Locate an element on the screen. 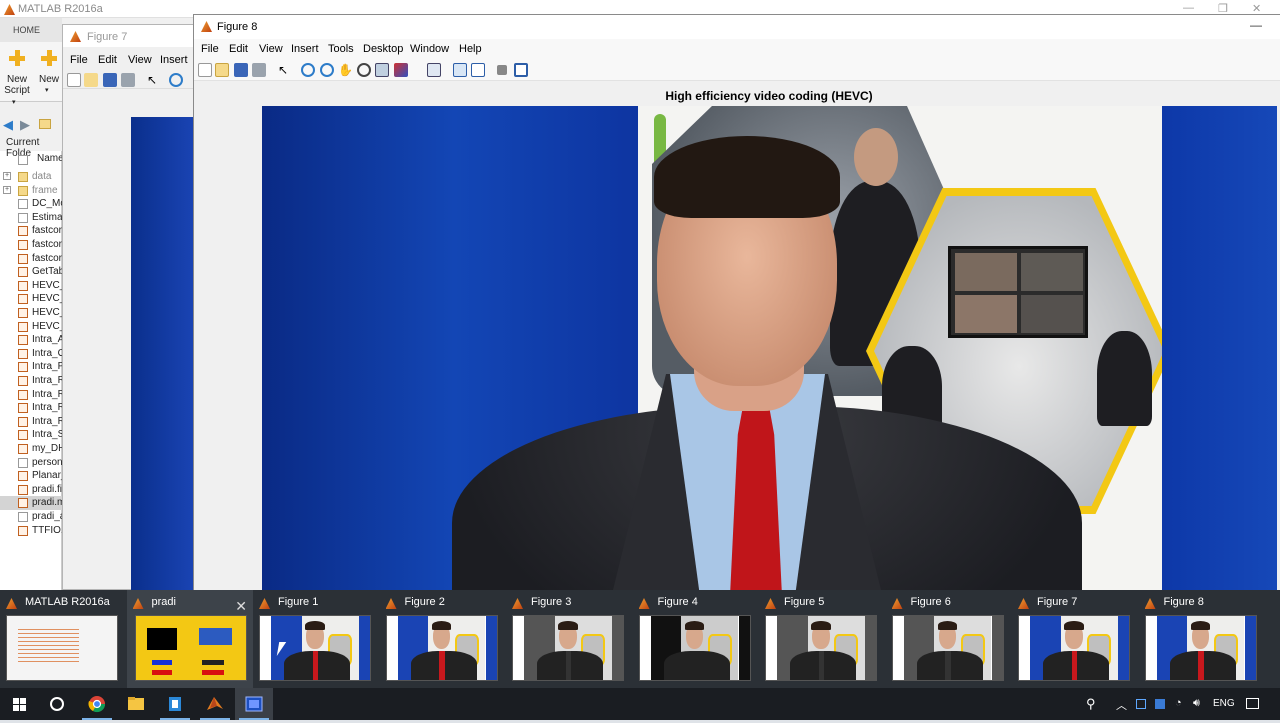 The height and width of the screenshot is (723, 1280). switcher-tile: MATLAB R2016a is located at coordinates (63, 639).